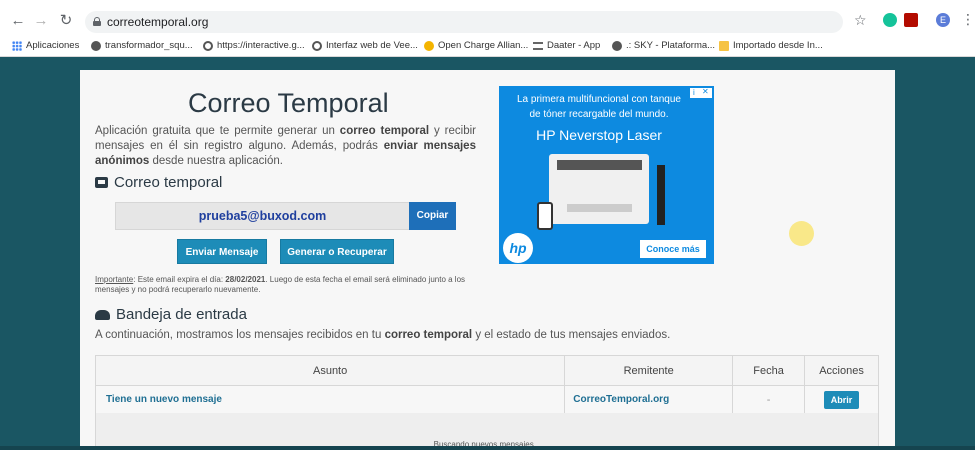  I want to click on message-date: -, so click(769, 399).